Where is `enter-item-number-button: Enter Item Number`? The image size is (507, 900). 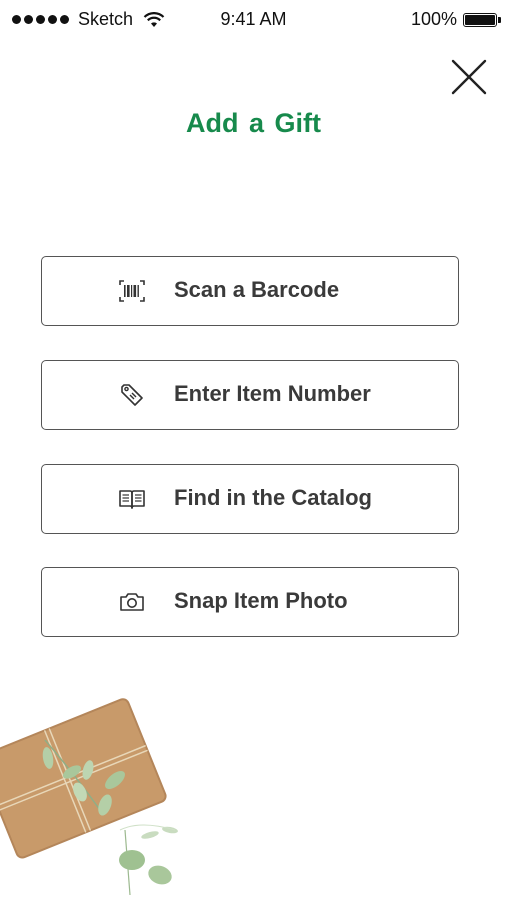
enter-item-number-button: Enter Item Number is located at coordinates (250, 395).